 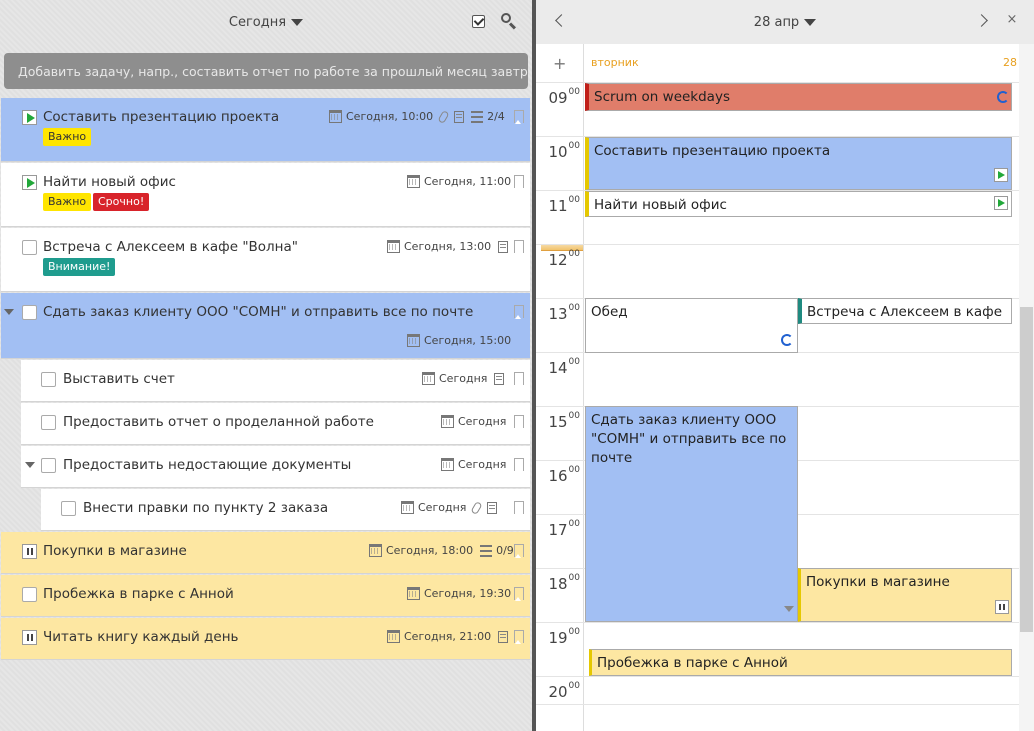 I want to click on view-selector-label: Сегодня, so click(x=257, y=22).